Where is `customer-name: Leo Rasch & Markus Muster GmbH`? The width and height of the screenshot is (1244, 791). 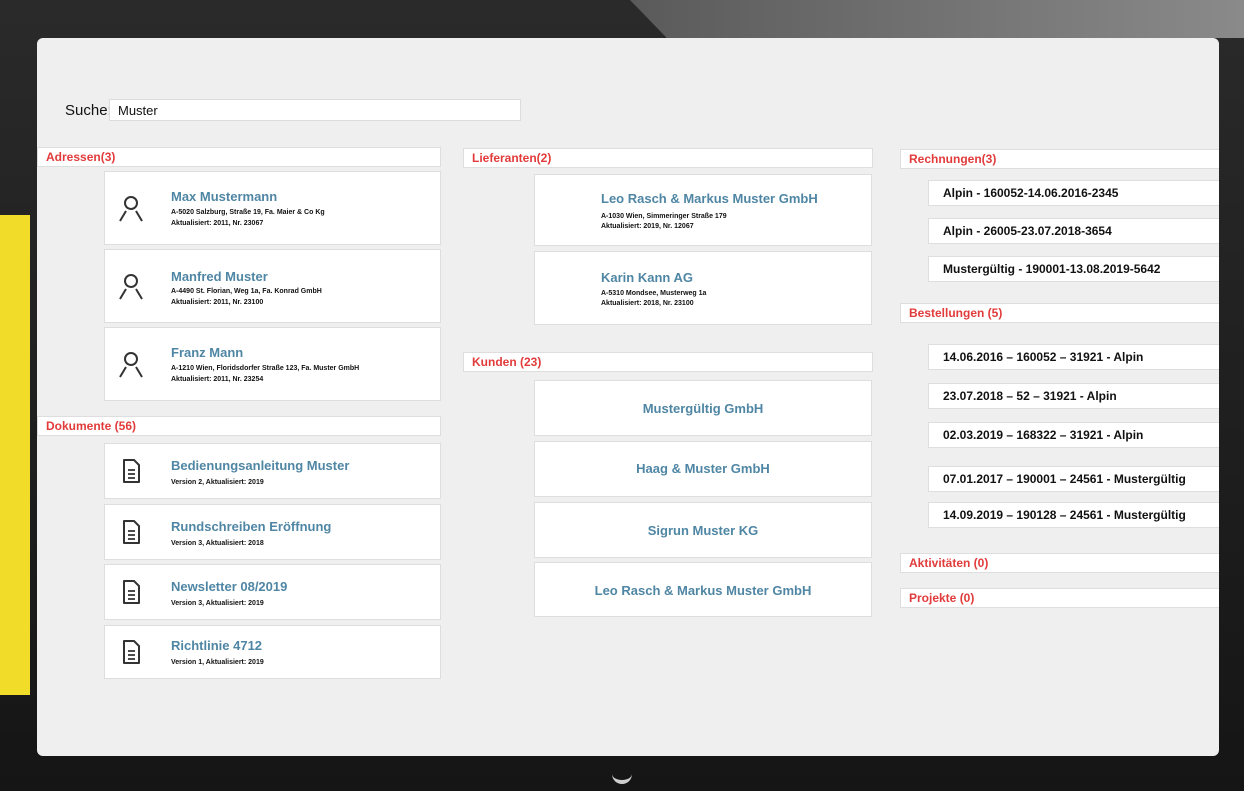 customer-name: Leo Rasch & Markus Muster GmbH is located at coordinates (703, 590).